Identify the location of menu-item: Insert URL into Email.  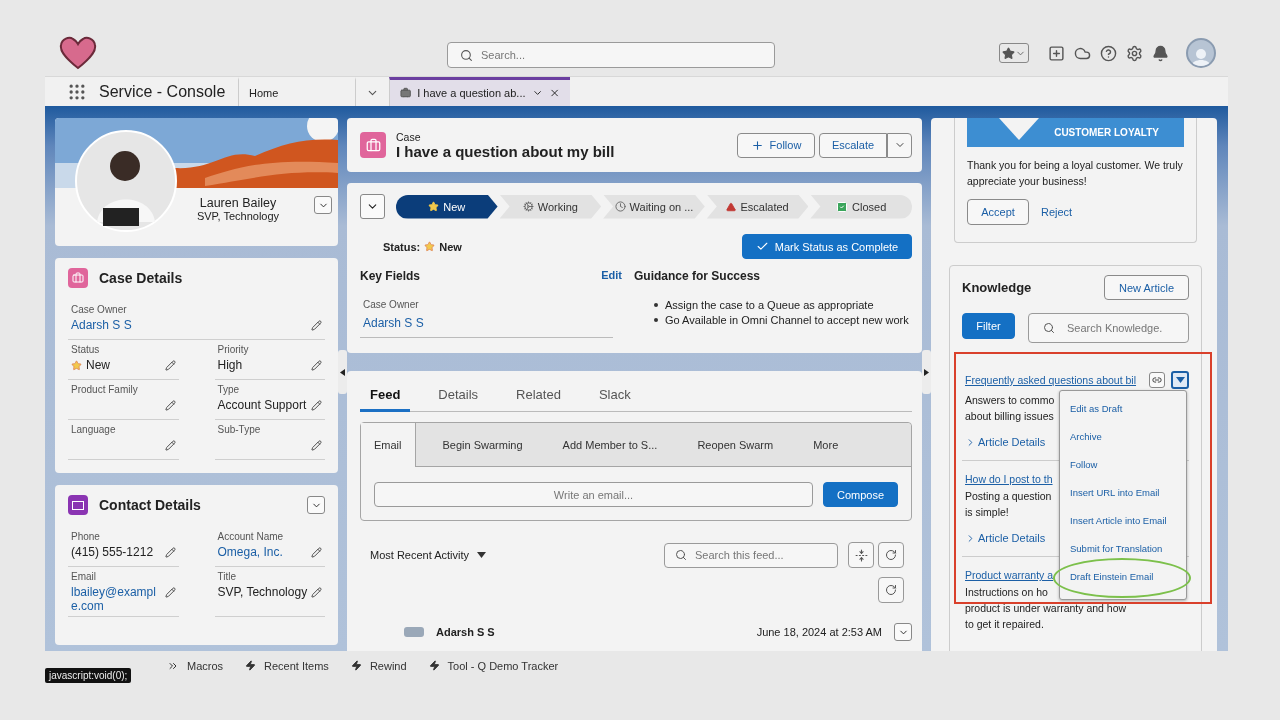
(1128, 494).